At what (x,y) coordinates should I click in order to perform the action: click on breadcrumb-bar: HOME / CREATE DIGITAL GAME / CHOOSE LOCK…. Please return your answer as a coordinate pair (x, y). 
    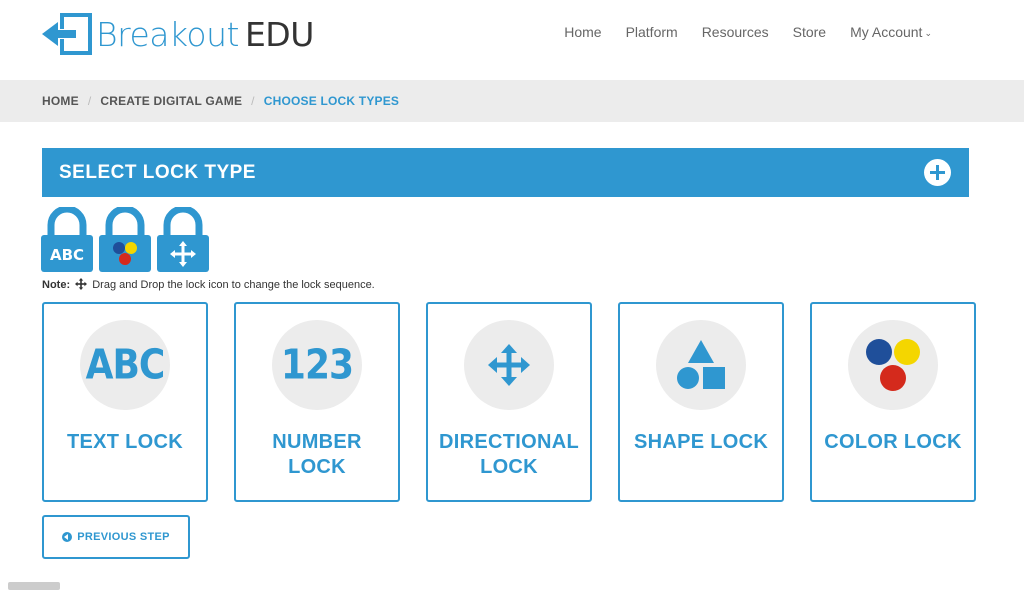
    Looking at the image, I should click on (512, 101).